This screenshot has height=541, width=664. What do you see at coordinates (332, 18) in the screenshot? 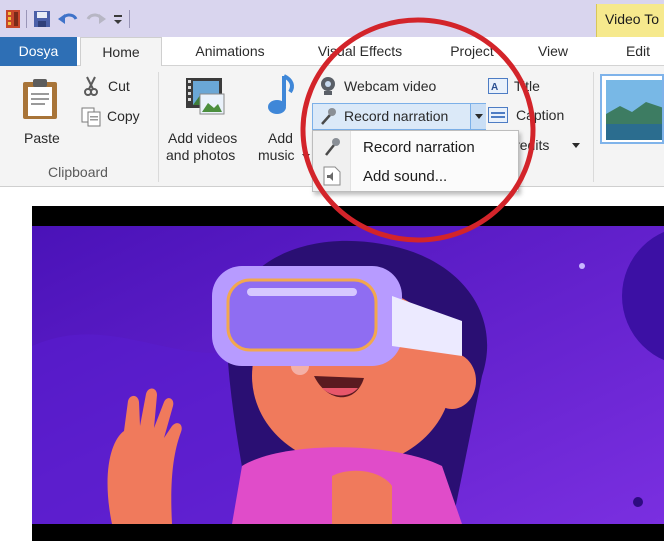
I see `title-bar: Video To` at bounding box center [332, 18].